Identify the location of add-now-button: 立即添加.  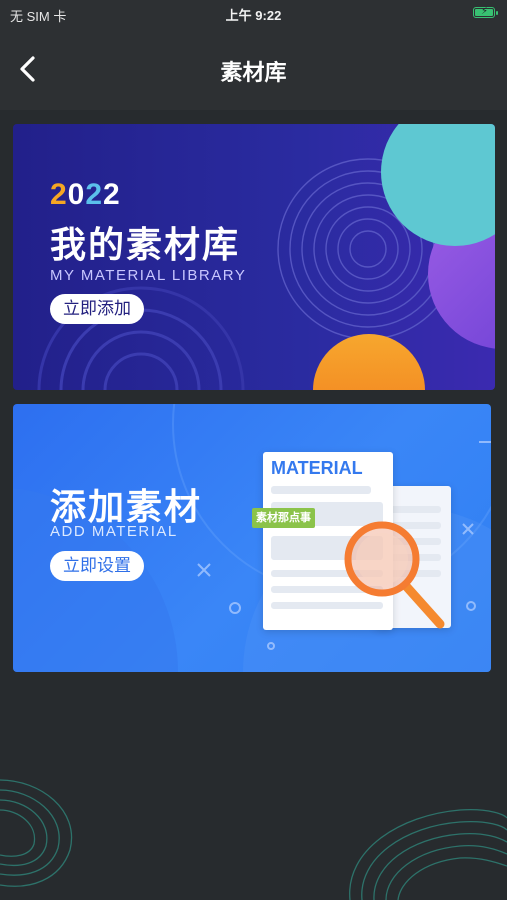
(97, 309).